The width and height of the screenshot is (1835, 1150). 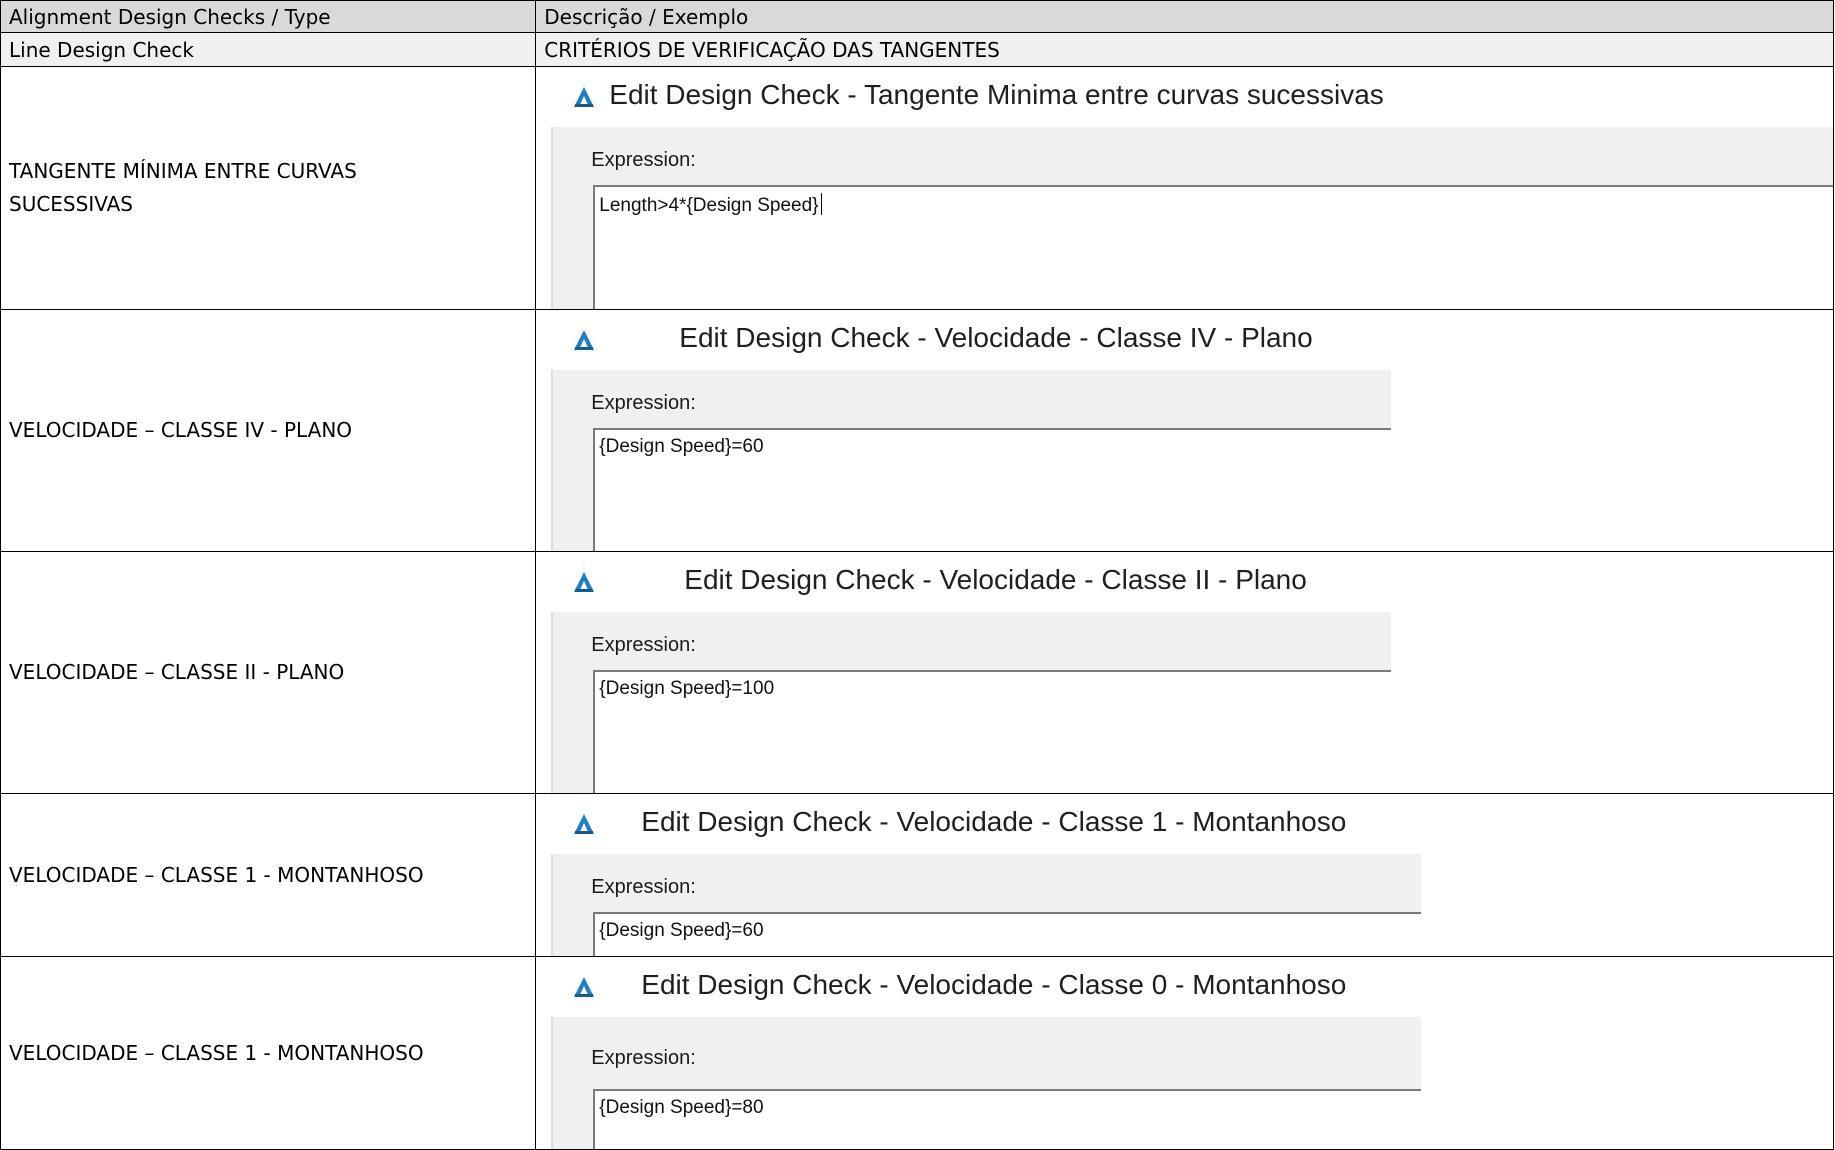 What do you see at coordinates (1213, 247) in the screenshot?
I see `expression-input: Length>4*{Design Speed}` at bounding box center [1213, 247].